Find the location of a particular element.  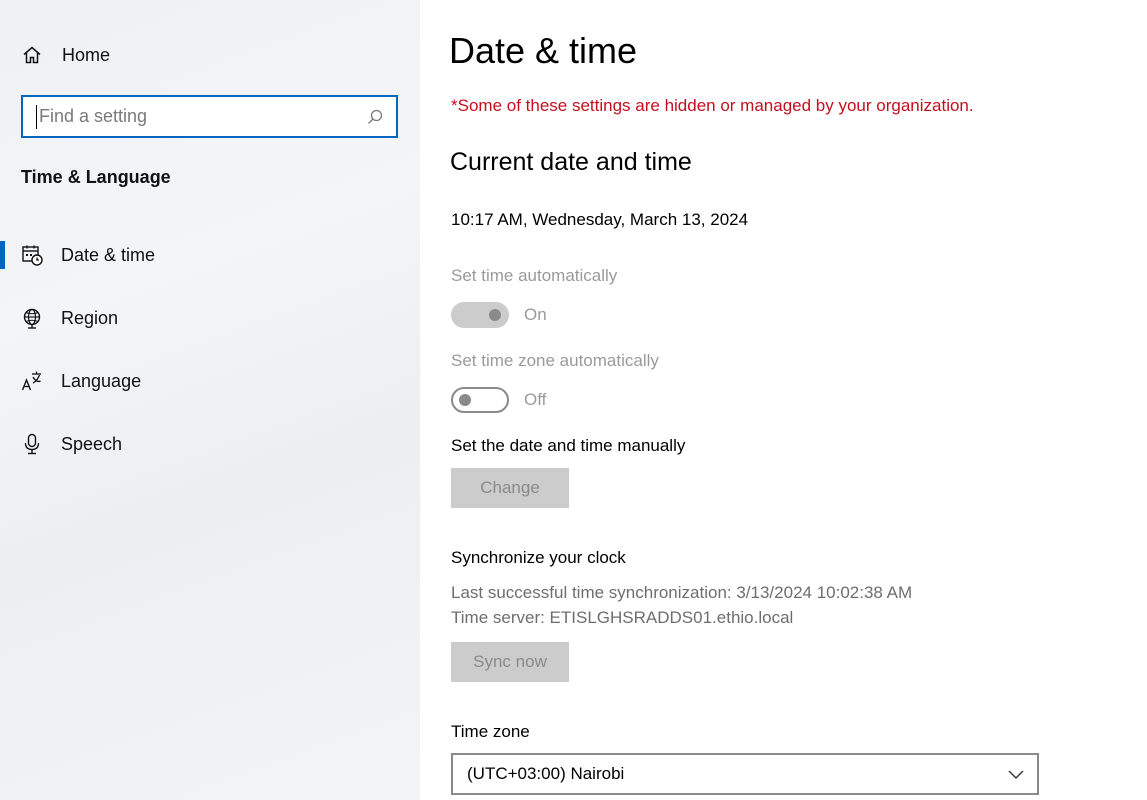

search-input is located at coordinates (201, 116).